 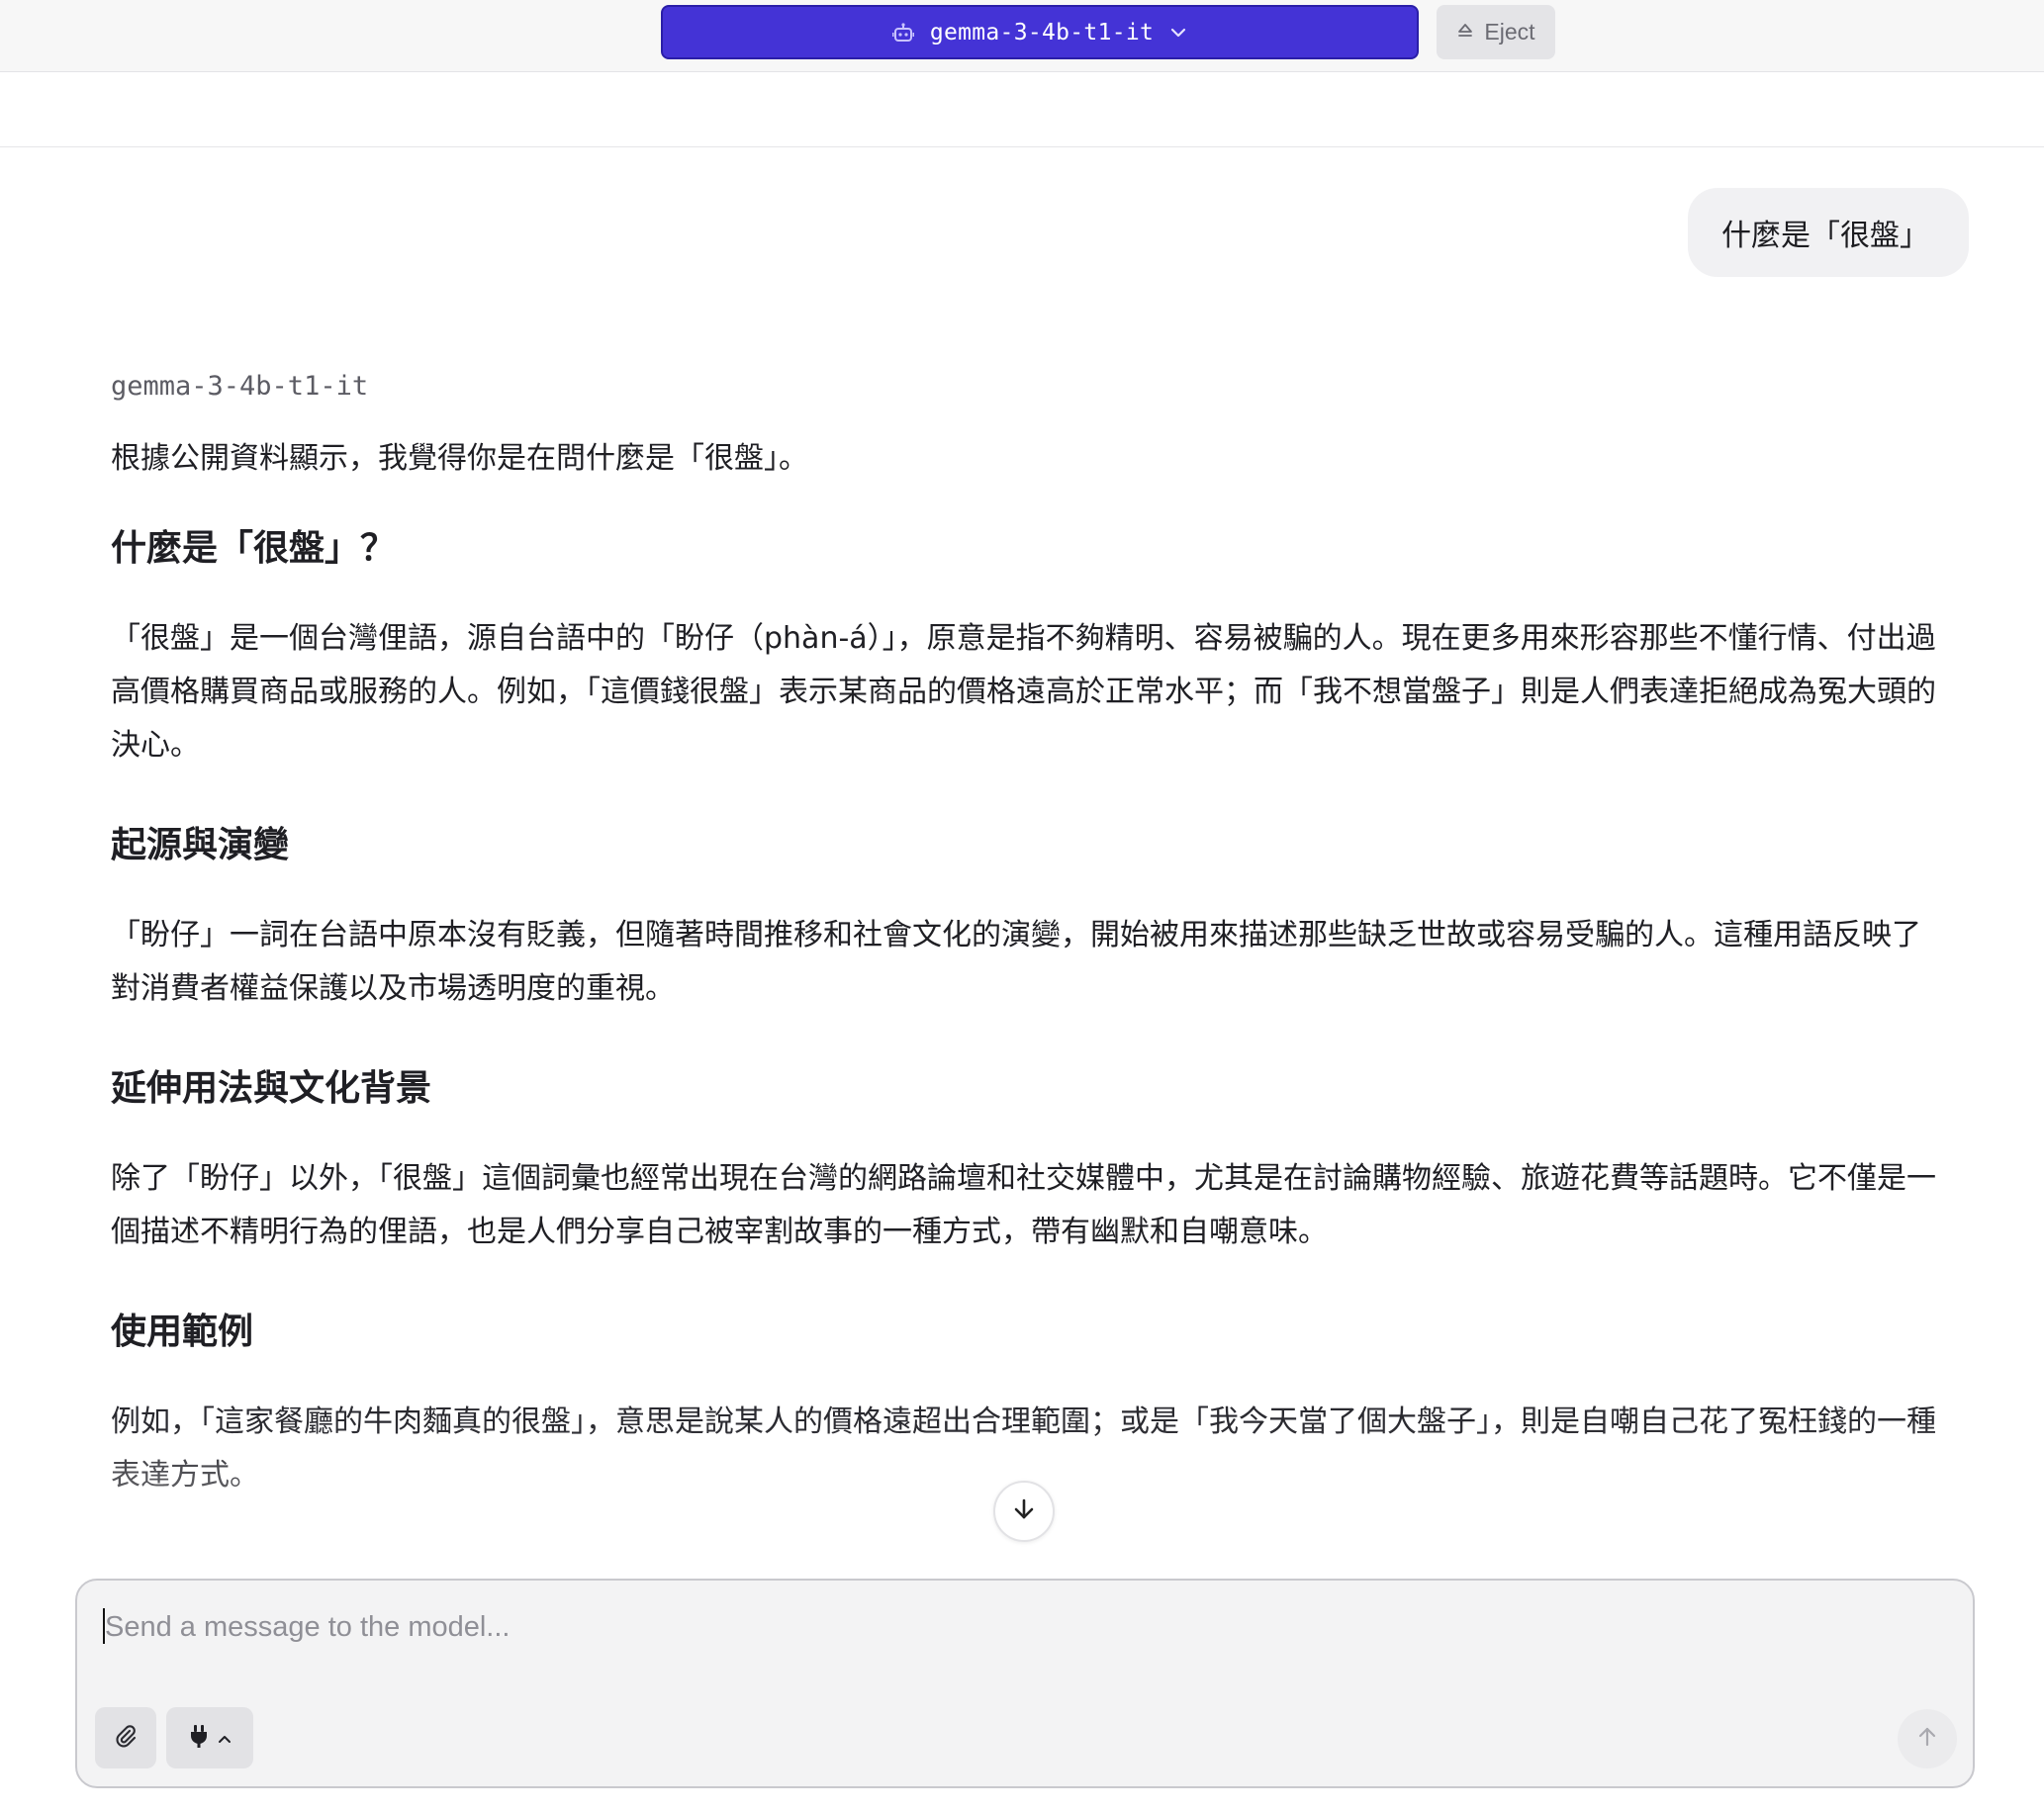 I want to click on model-selector-button: gemma-3-4b-t1-it, so click(x=1040, y=32).